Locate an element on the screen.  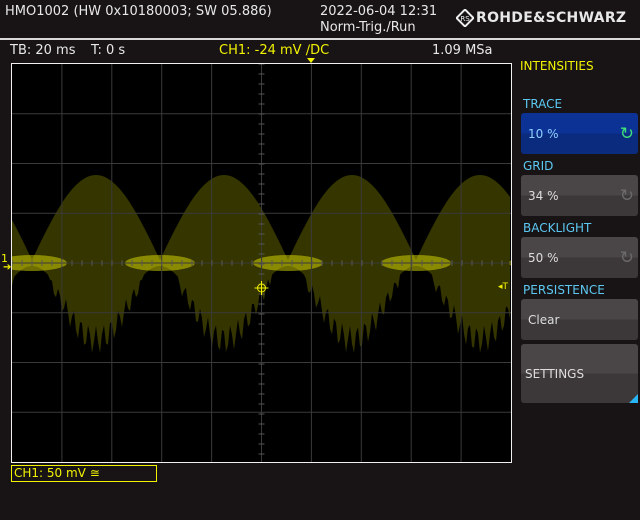
time-offset: T: 0 s is located at coordinates (108, 50).